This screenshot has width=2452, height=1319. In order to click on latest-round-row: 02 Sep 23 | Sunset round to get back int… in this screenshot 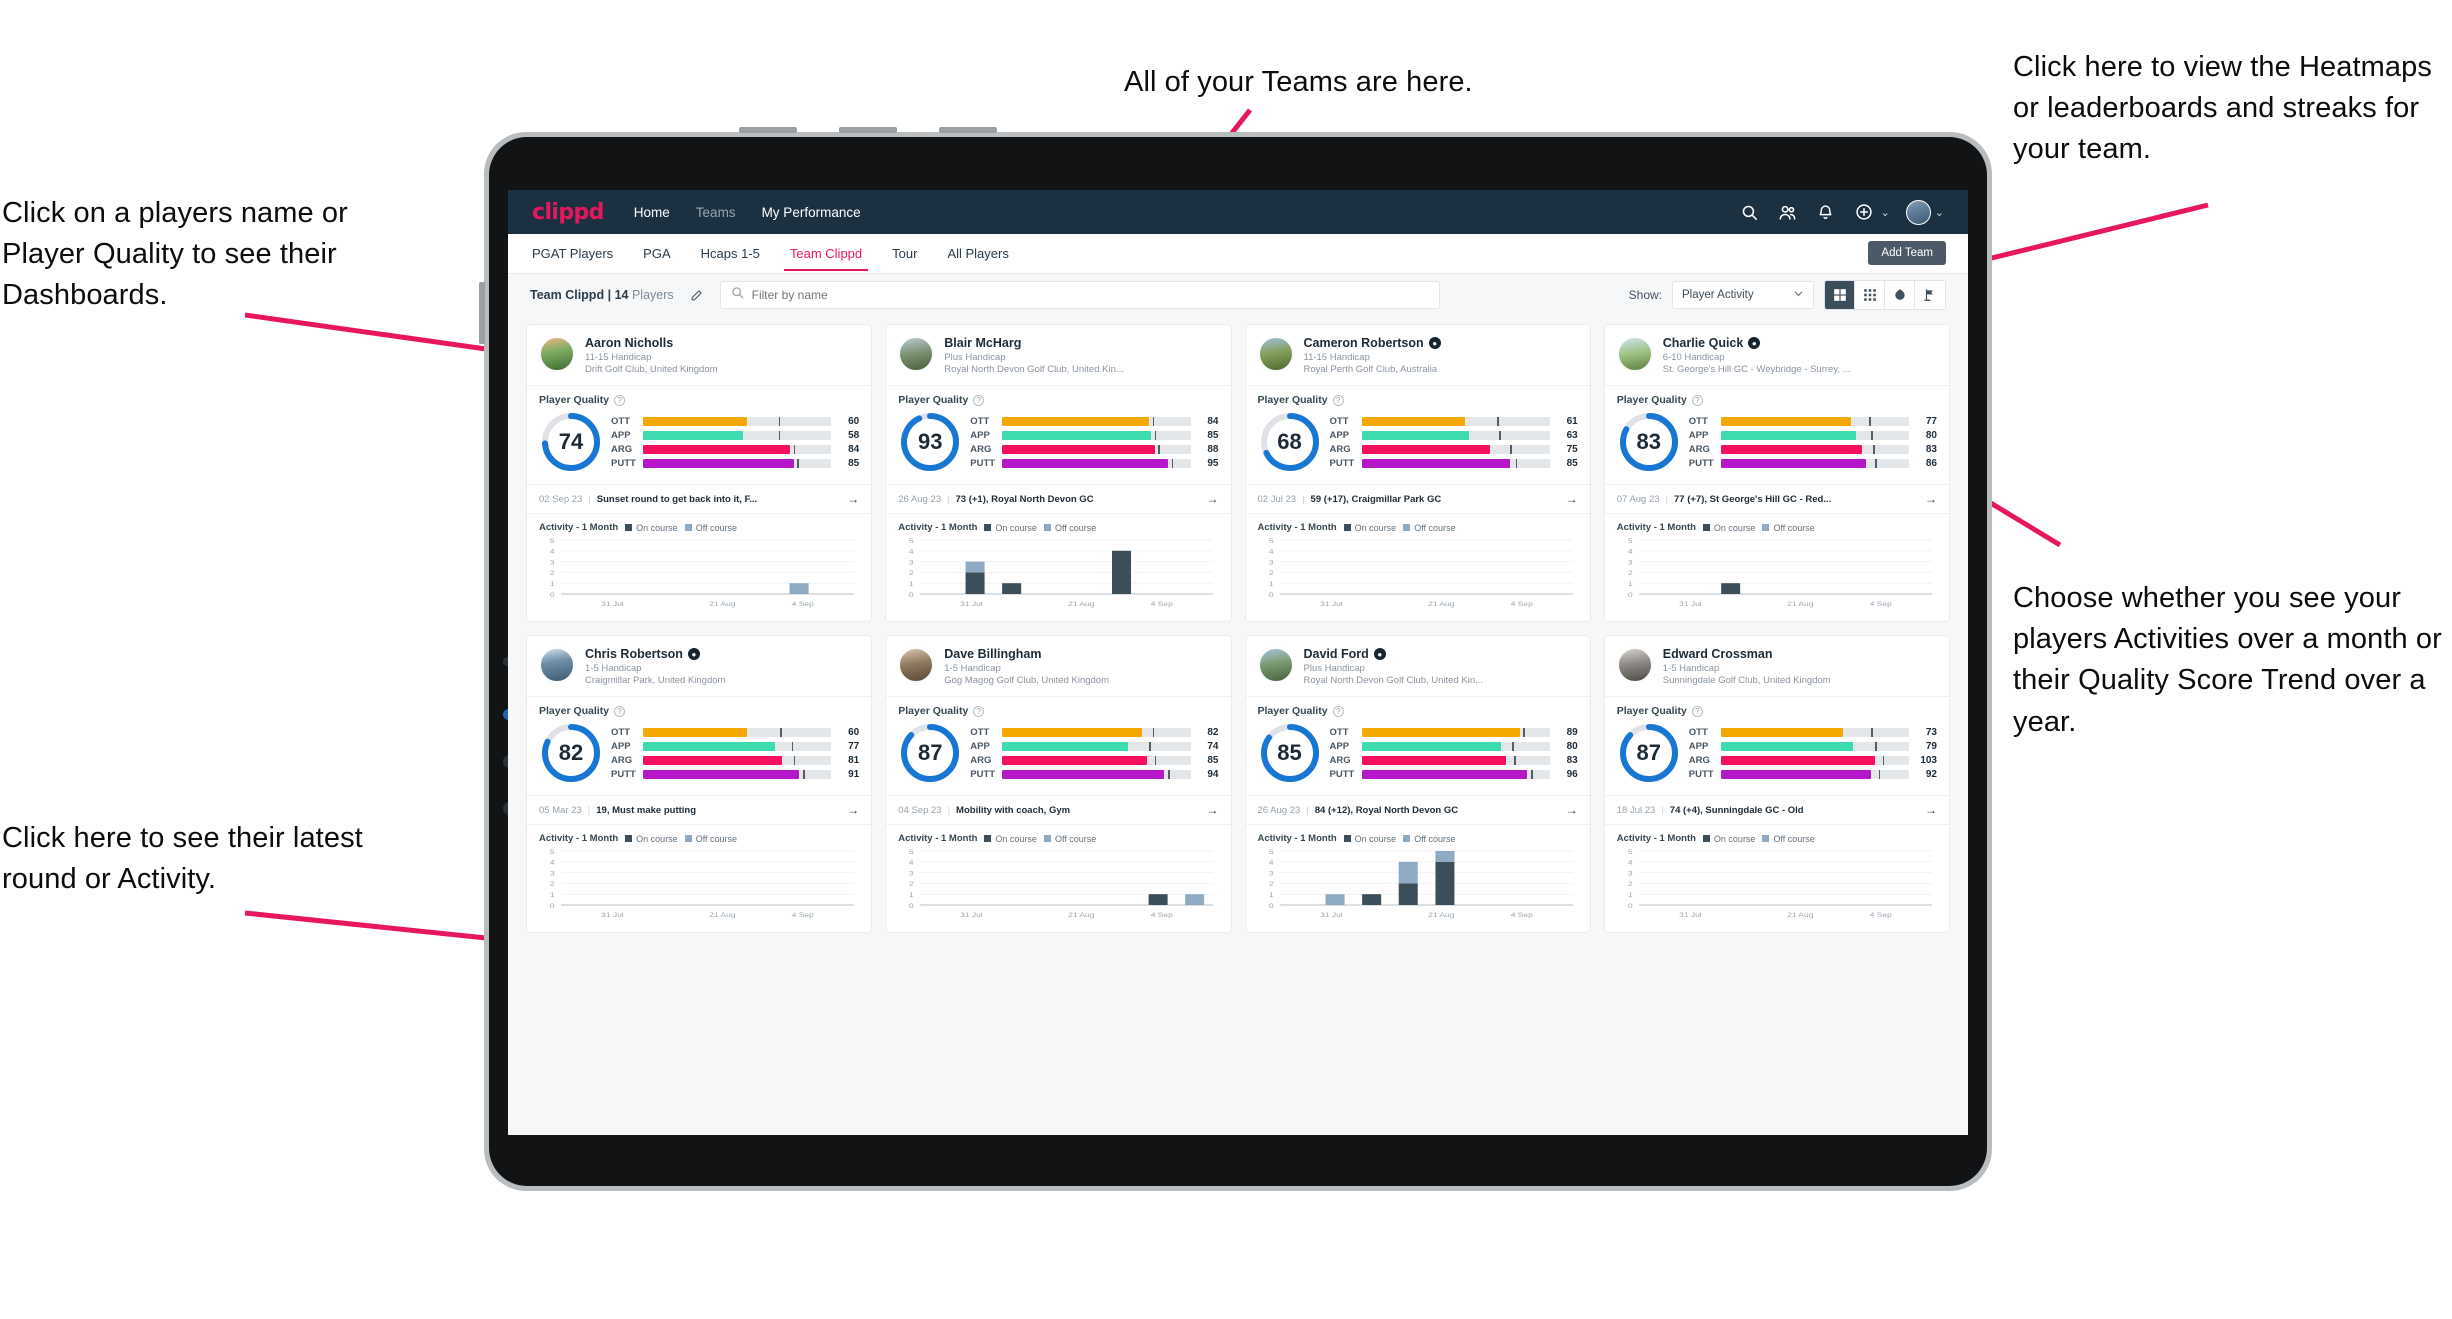, I will do `click(699, 499)`.